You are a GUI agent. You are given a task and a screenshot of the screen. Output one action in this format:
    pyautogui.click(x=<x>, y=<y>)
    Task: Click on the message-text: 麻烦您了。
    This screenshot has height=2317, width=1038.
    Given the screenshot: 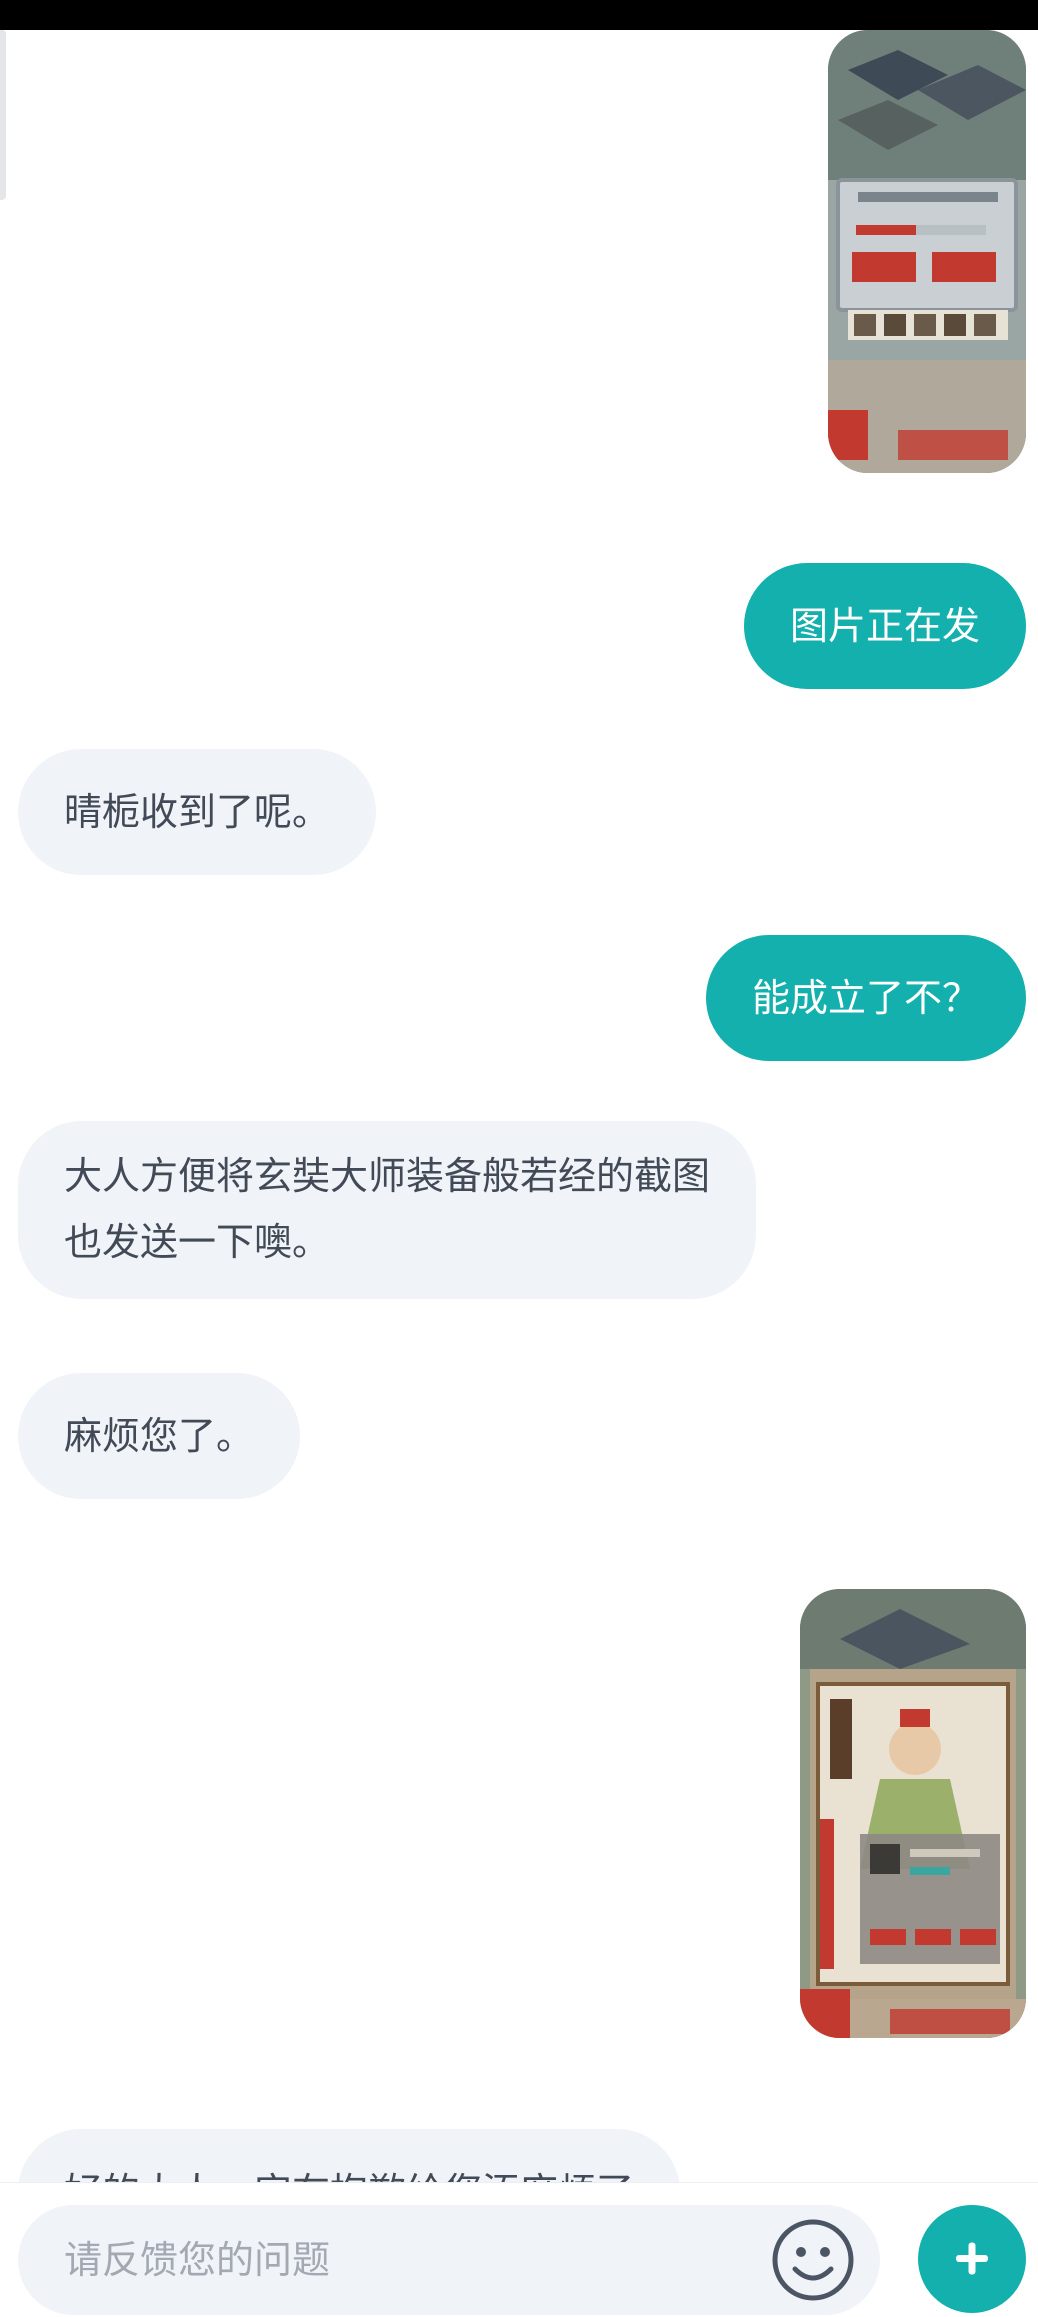 What is the action you would take?
    pyautogui.click(x=159, y=1436)
    